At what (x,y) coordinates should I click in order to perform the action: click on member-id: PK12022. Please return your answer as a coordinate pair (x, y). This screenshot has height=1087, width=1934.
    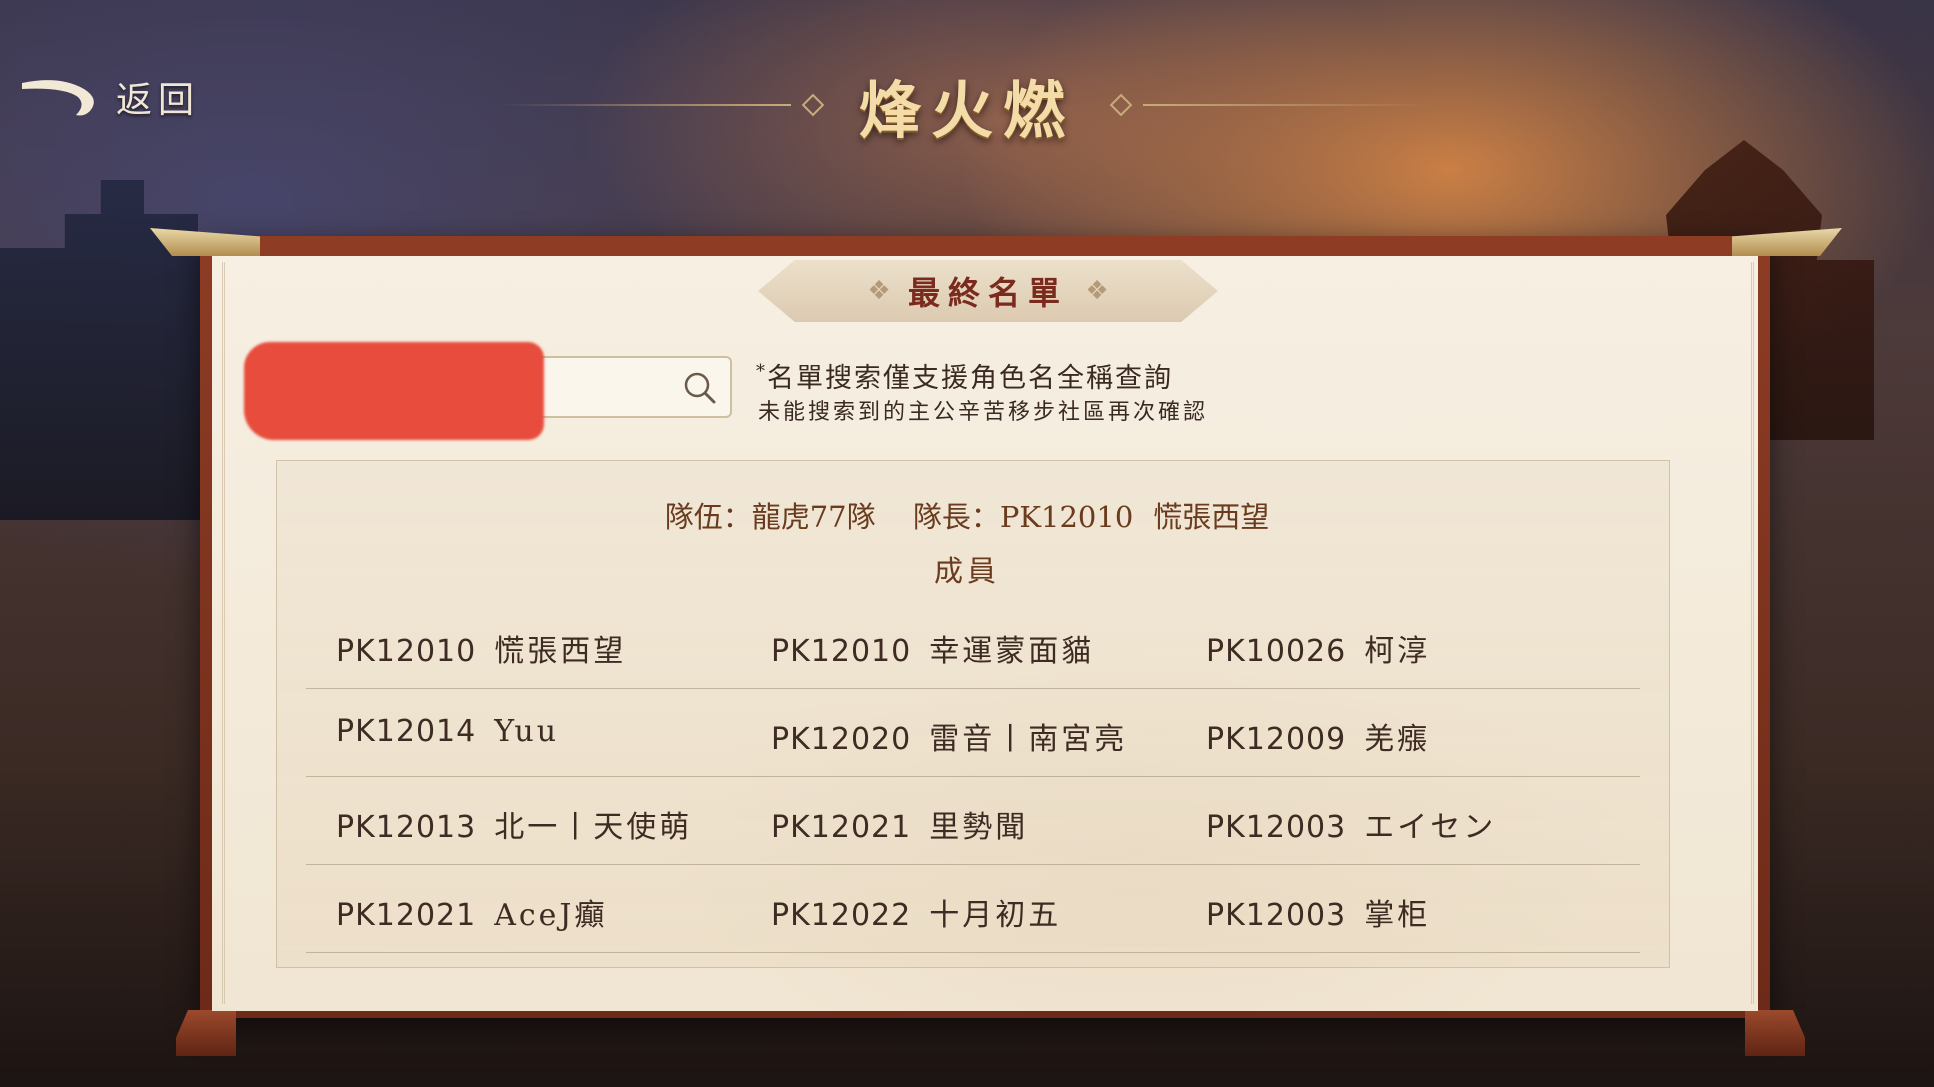
    Looking at the image, I should click on (841, 915).